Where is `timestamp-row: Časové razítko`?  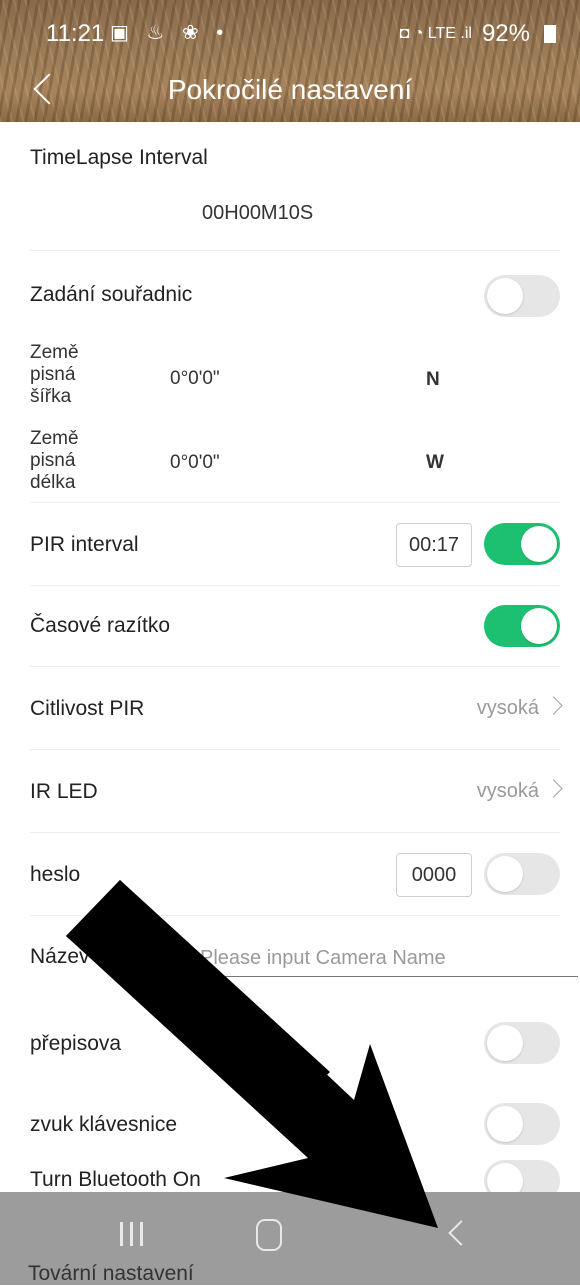 timestamp-row: Časové razítko is located at coordinates (295, 626).